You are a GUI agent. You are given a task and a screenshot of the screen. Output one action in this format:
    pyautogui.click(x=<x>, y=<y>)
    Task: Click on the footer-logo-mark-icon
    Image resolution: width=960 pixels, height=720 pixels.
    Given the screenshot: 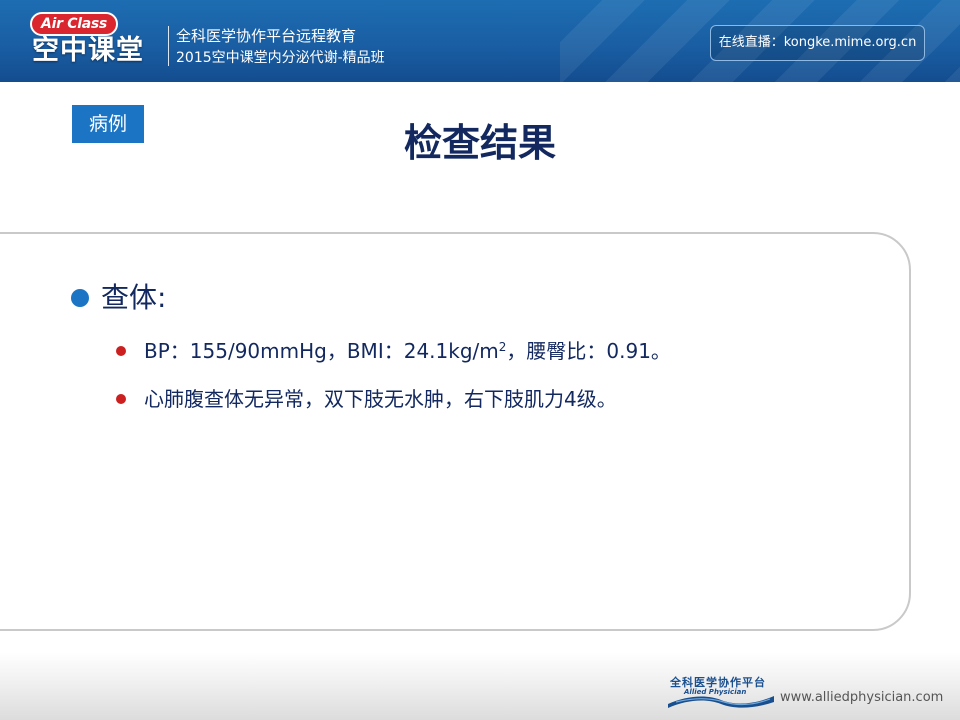 What is the action you would take?
    pyautogui.click(x=721, y=702)
    